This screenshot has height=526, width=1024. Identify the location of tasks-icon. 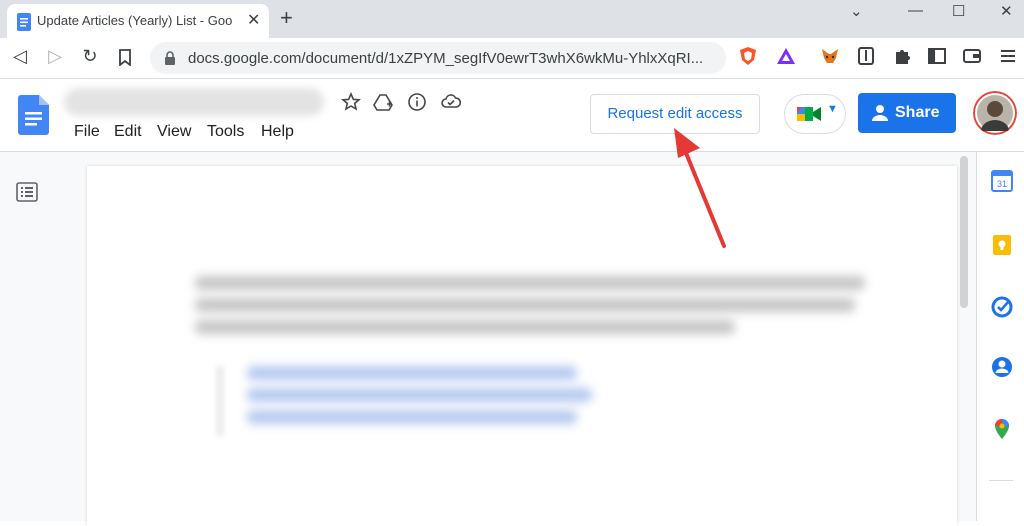
(1002, 307).